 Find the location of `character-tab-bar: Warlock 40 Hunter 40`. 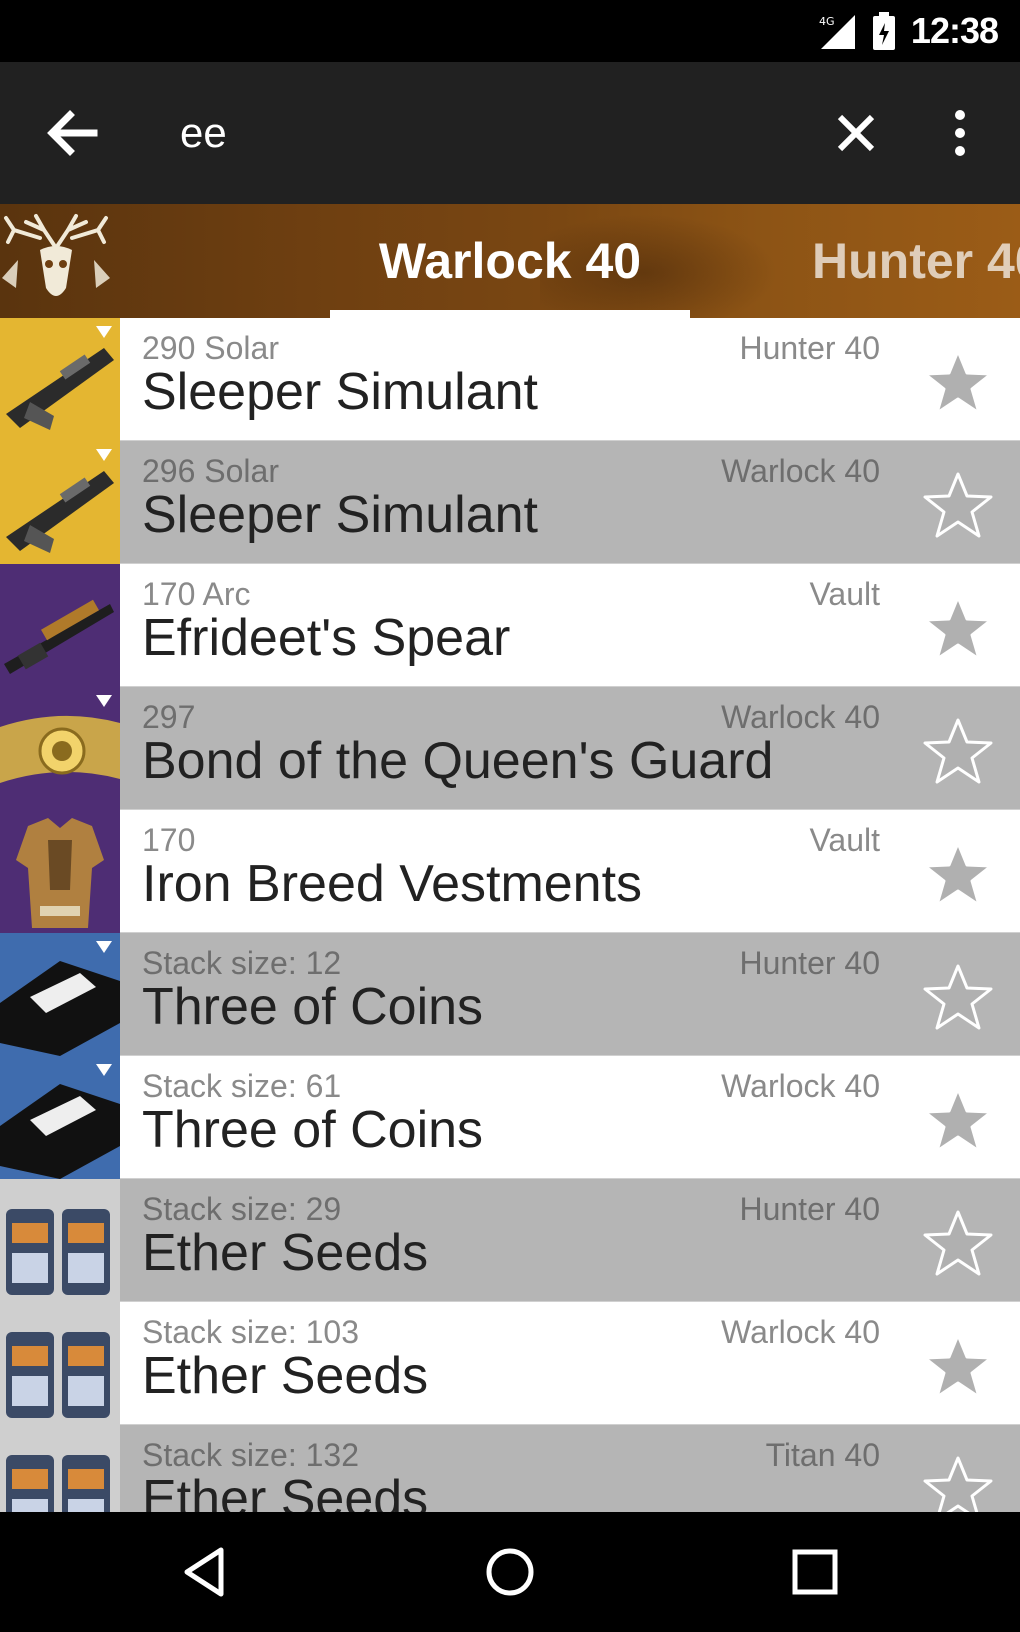

character-tab-bar: Warlock 40 Hunter 40 is located at coordinates (510, 261).